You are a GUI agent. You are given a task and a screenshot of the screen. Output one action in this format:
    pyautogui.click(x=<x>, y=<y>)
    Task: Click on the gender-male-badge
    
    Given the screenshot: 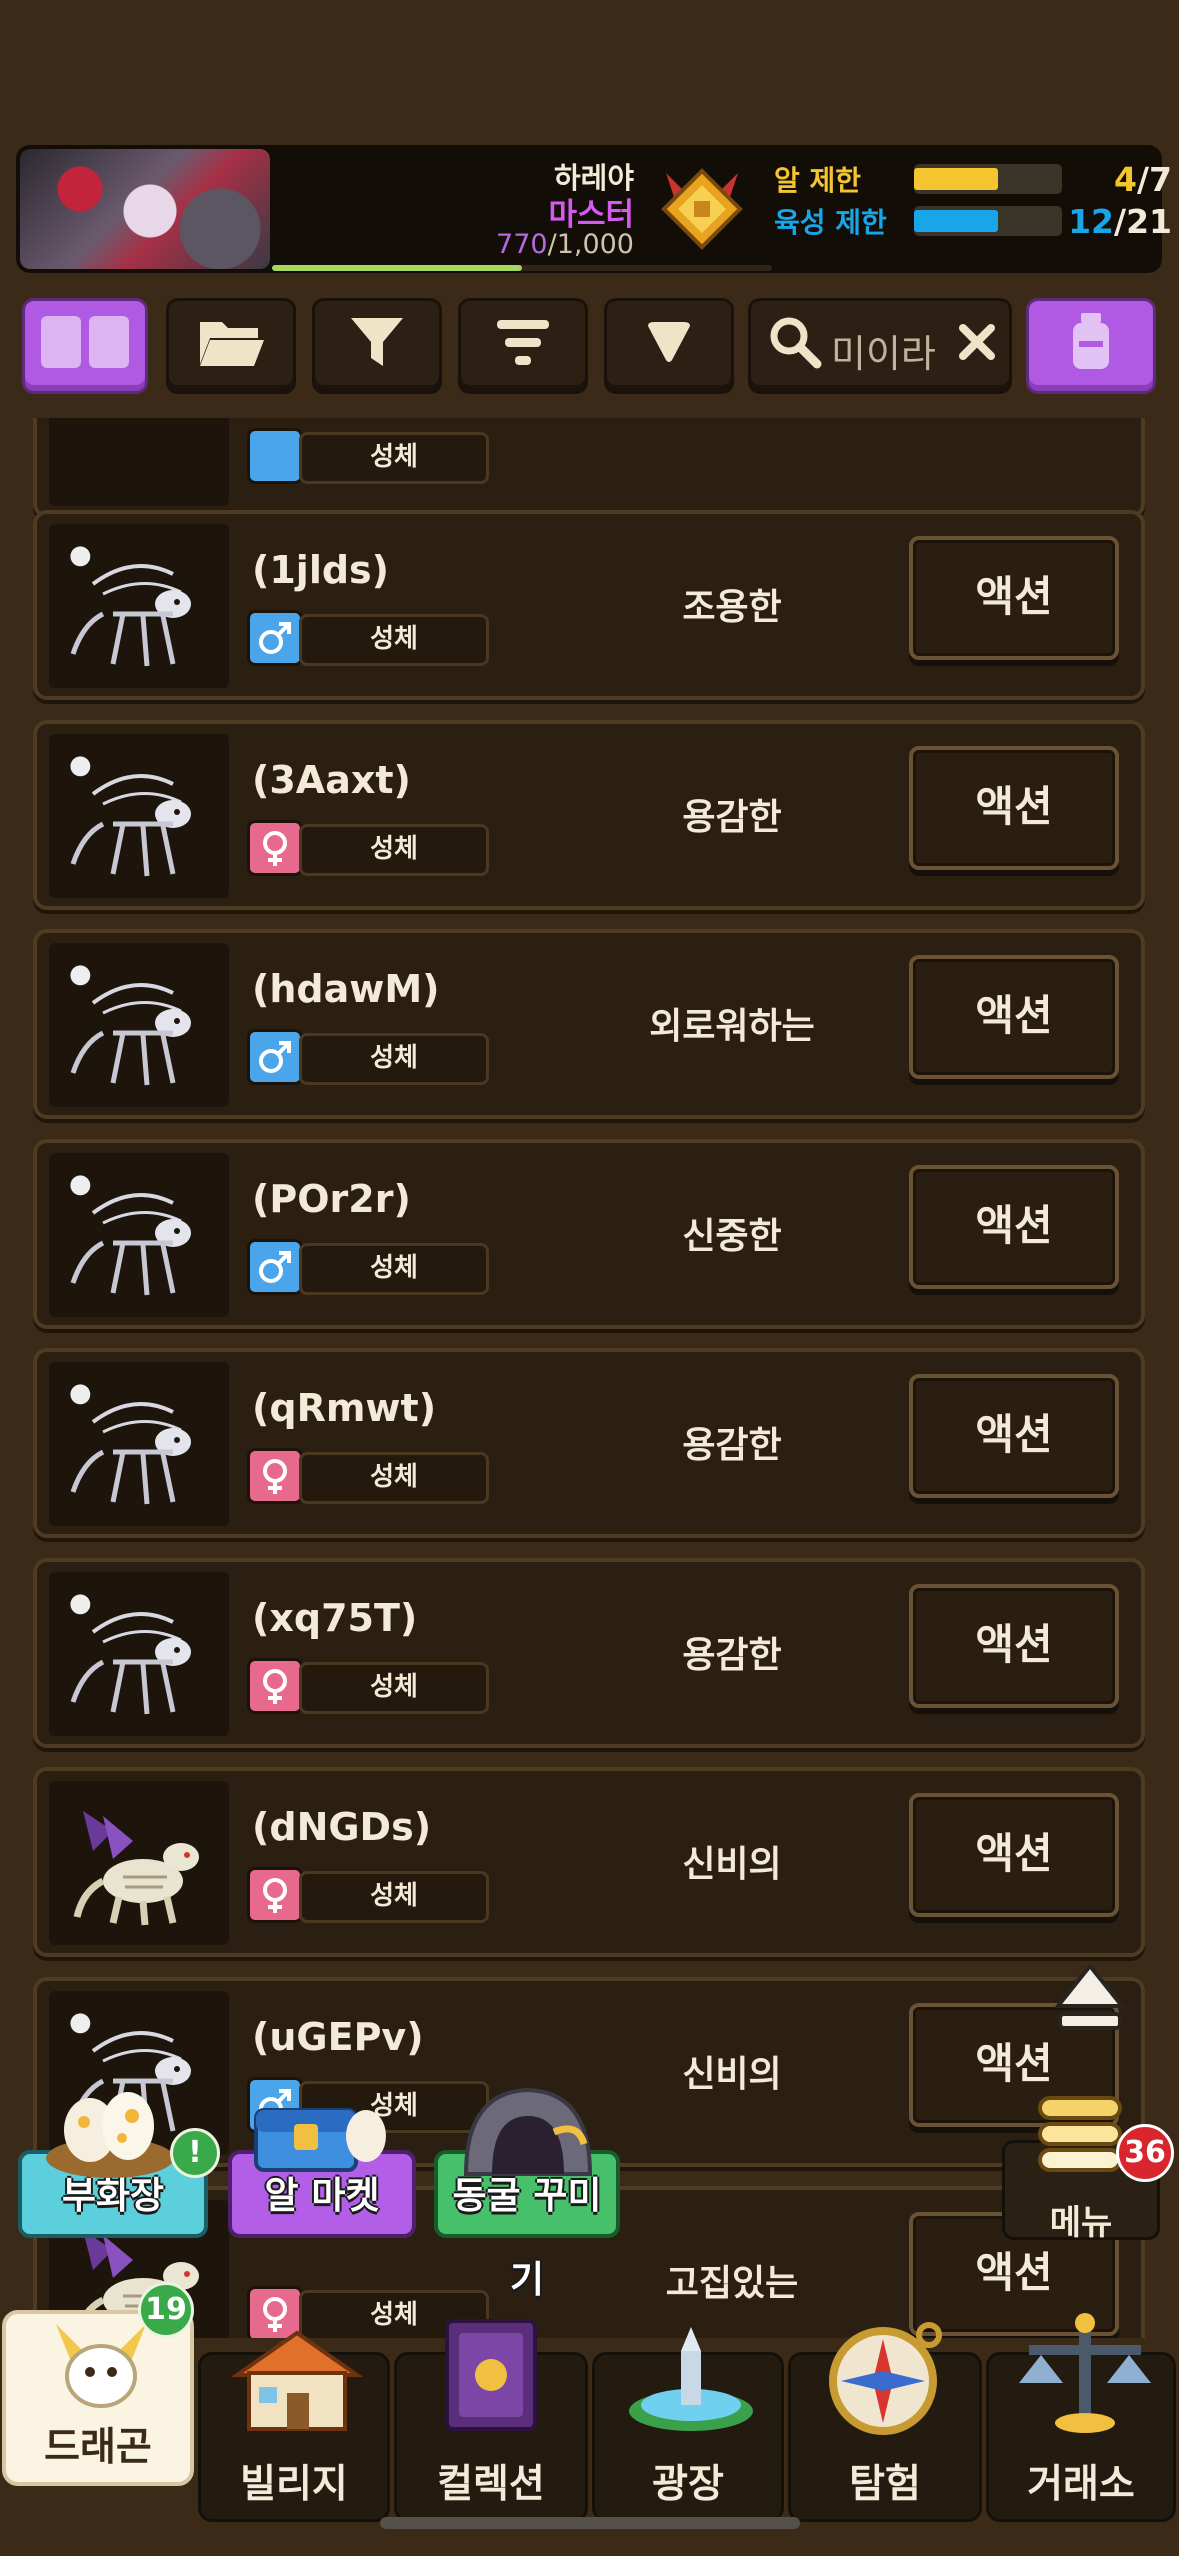 What is the action you would take?
    pyautogui.click(x=275, y=456)
    